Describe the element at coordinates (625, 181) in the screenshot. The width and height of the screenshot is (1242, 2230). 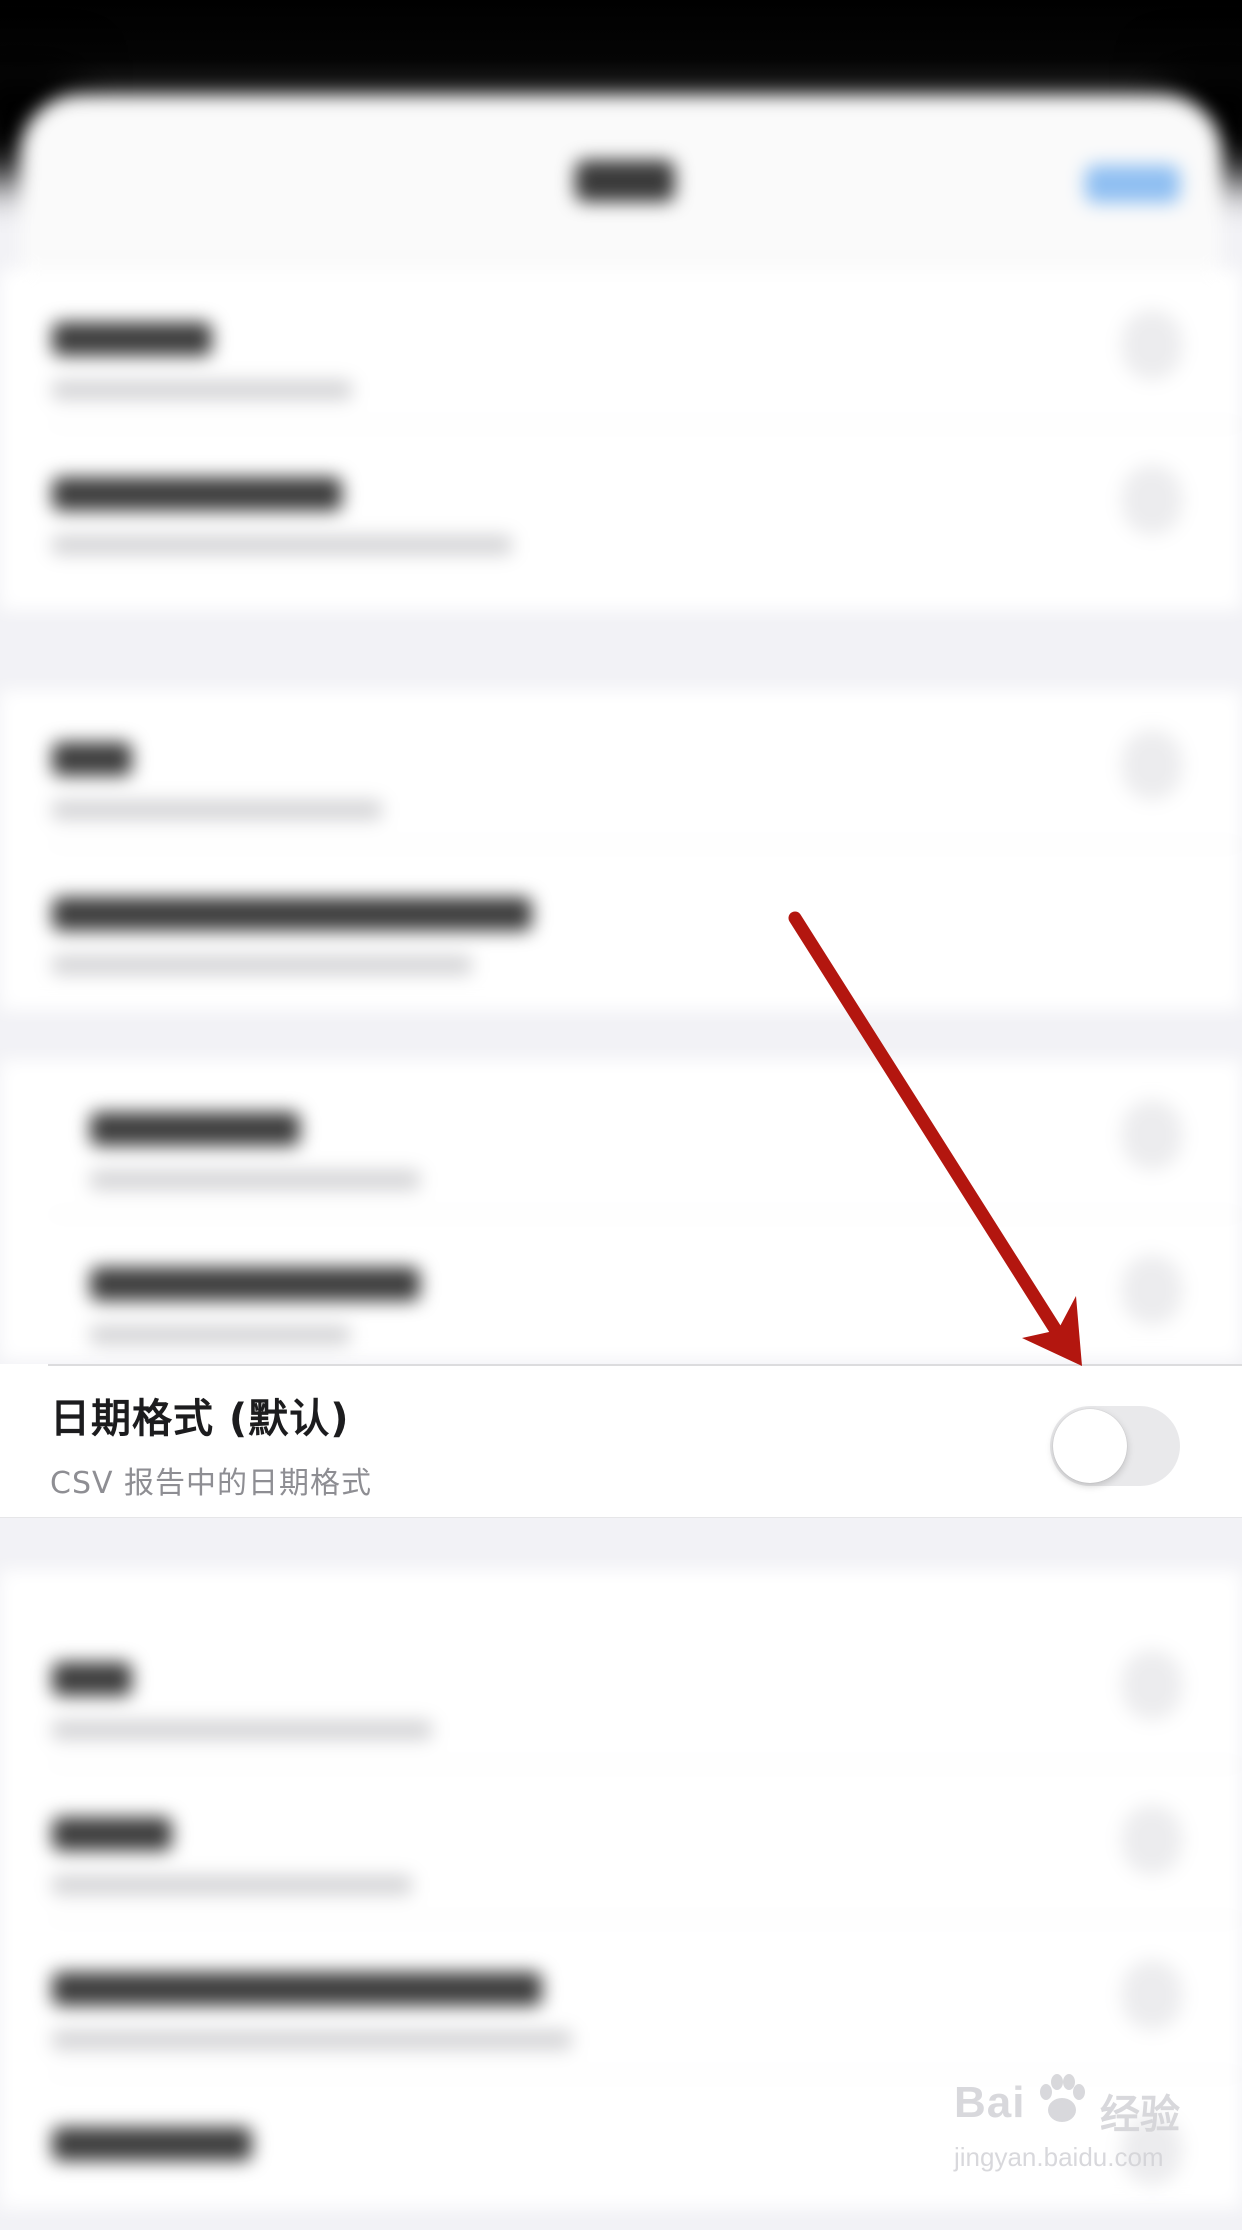
I see `blurred-nav-title` at that location.